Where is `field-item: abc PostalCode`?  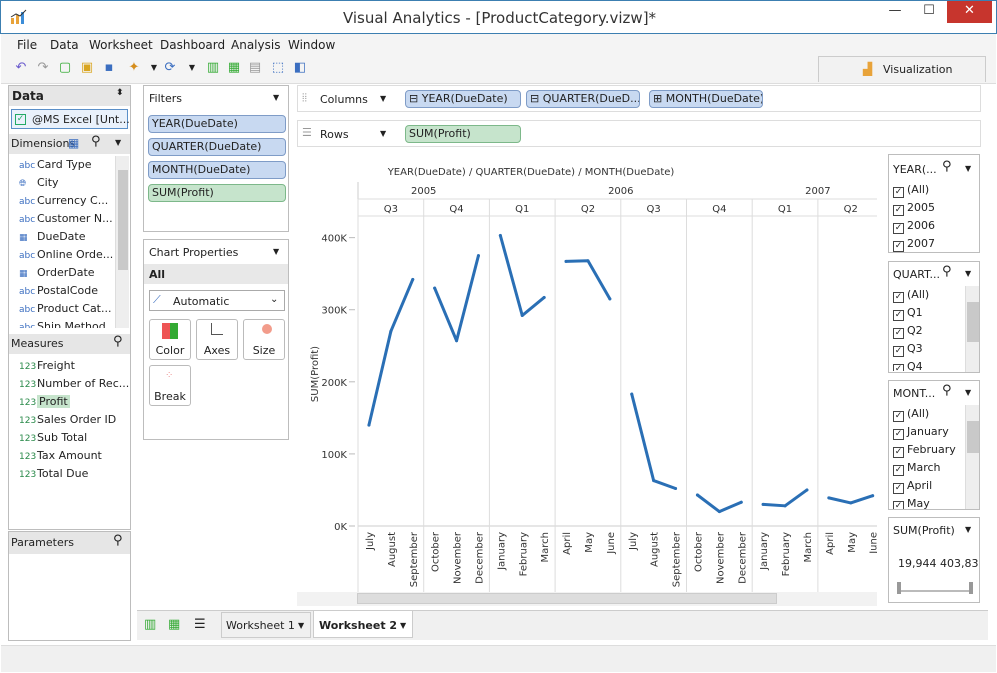
field-item: abc PostalCode is located at coordinates (62, 291).